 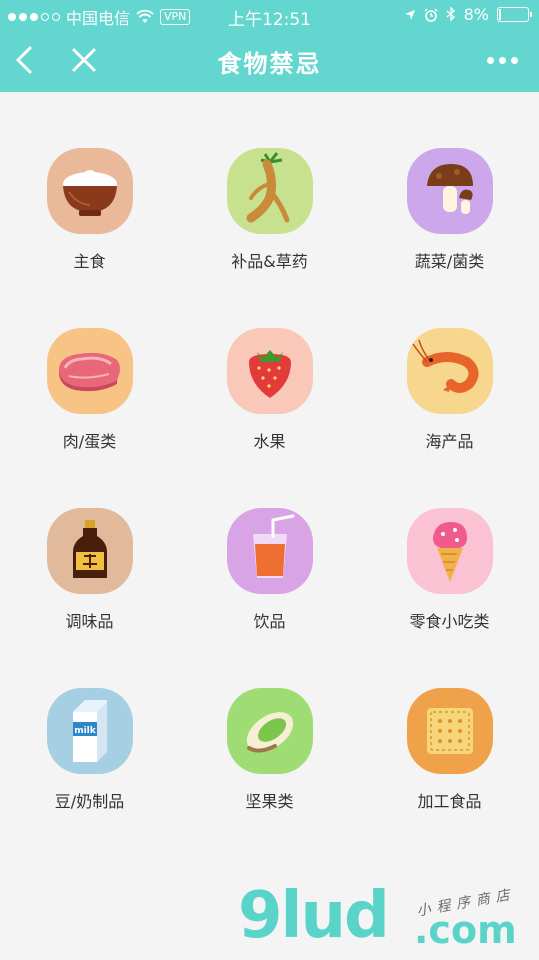 What do you see at coordinates (450, 731) in the screenshot?
I see `biscuit-icon` at bounding box center [450, 731].